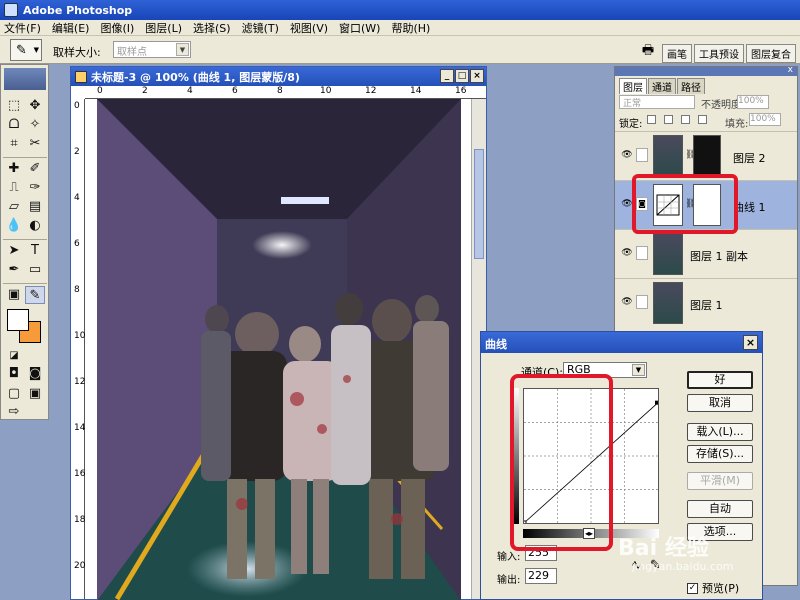 The height and width of the screenshot is (600, 800). Describe the element at coordinates (77, 290) in the screenshot. I see `ruler-tick-label: 8` at that location.